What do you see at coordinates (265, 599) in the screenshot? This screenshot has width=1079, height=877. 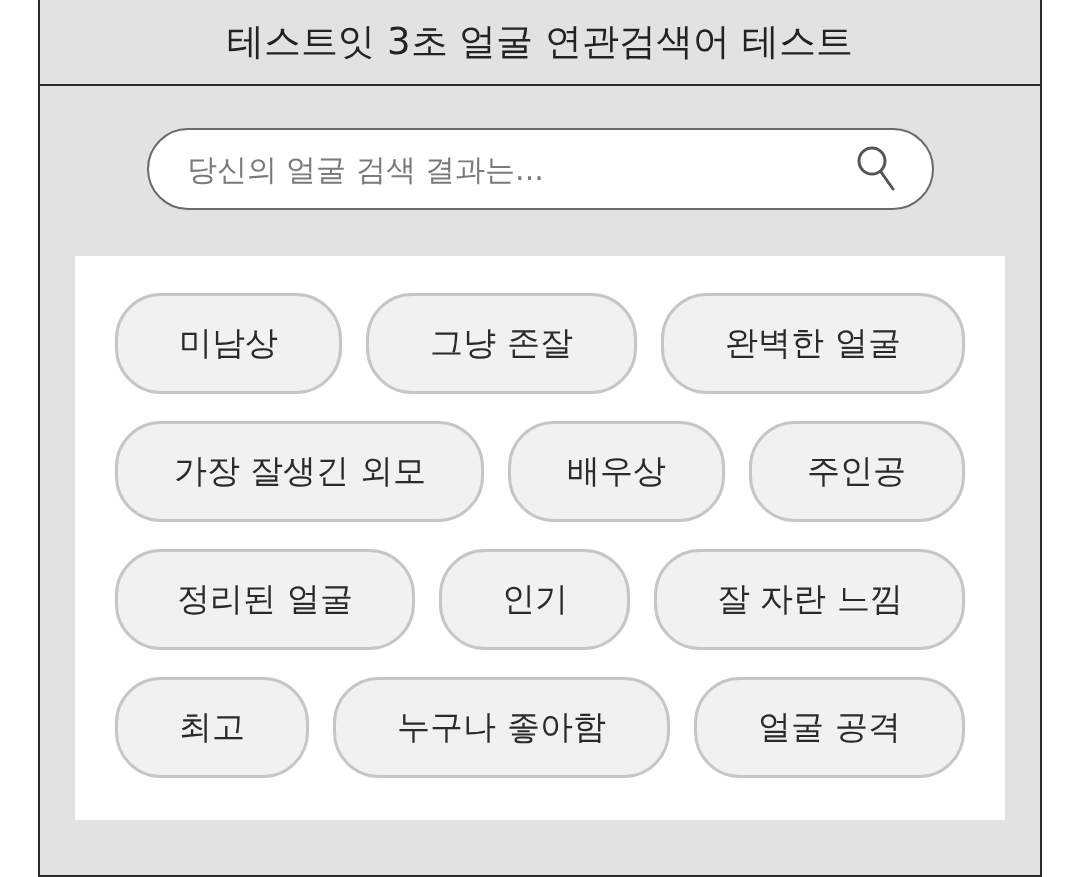 I see `keyword-tag: 정리된 얼굴` at bounding box center [265, 599].